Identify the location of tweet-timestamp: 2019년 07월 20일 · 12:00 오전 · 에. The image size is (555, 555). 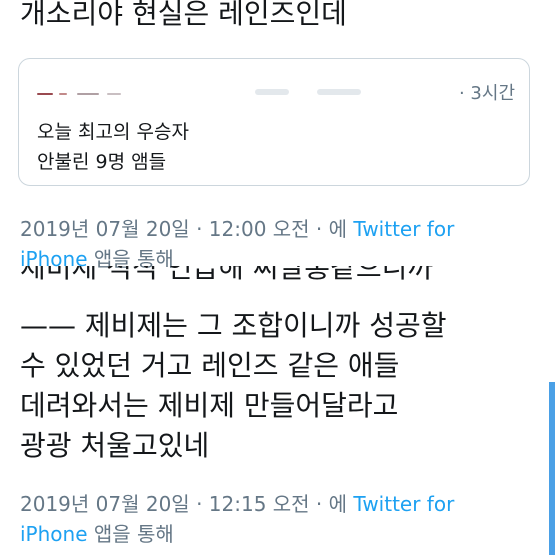
(187, 229).